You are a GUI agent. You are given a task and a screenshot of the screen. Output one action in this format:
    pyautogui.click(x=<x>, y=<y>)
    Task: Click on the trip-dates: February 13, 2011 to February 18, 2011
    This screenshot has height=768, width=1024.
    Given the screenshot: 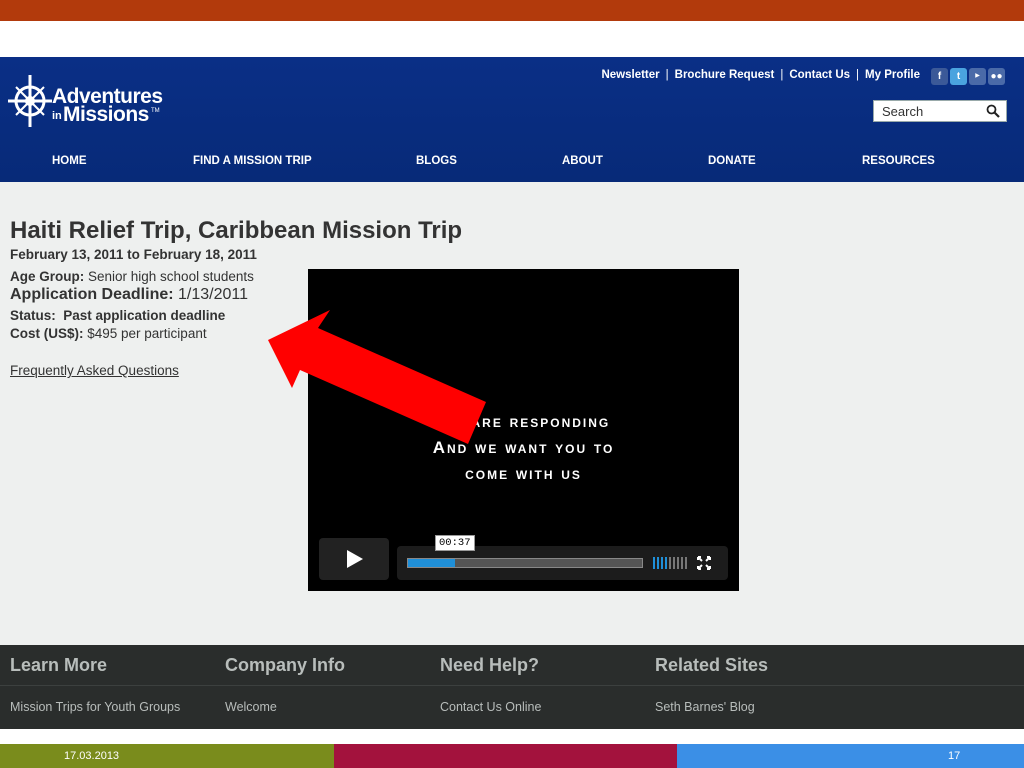 What is the action you would take?
    pyautogui.click(x=133, y=254)
    